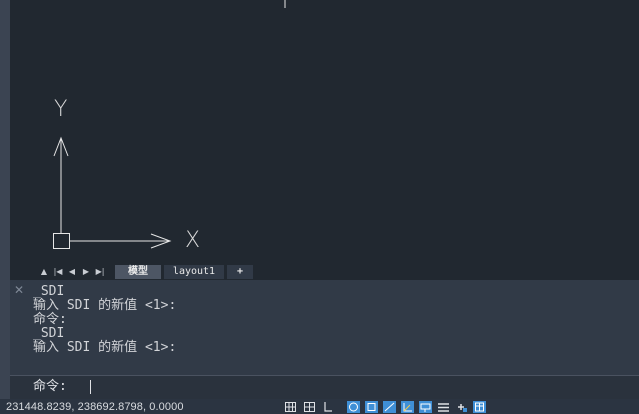 The image size is (639, 414). Describe the element at coordinates (328, 407) in the screenshot. I see `ortho-mode-icon` at that location.